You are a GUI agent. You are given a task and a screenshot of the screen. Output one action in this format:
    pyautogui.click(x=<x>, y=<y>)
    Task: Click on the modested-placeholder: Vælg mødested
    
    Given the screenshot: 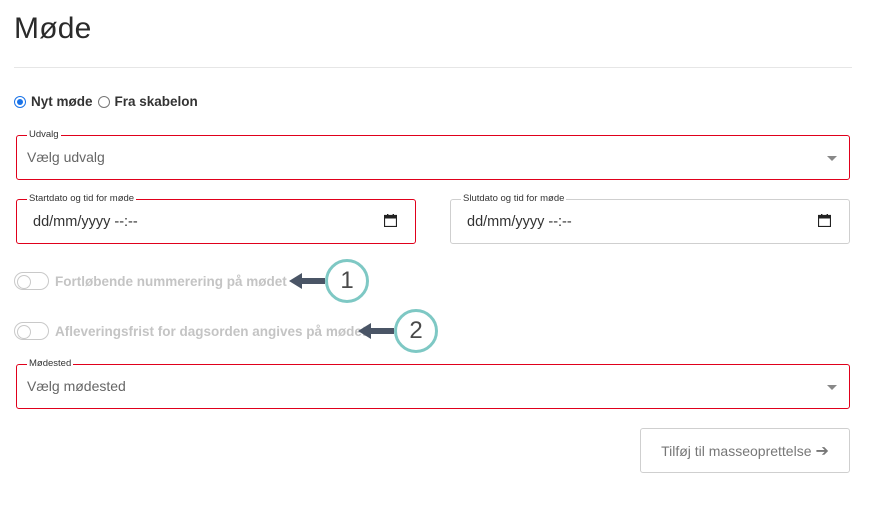 What is the action you would take?
    pyautogui.click(x=76, y=386)
    